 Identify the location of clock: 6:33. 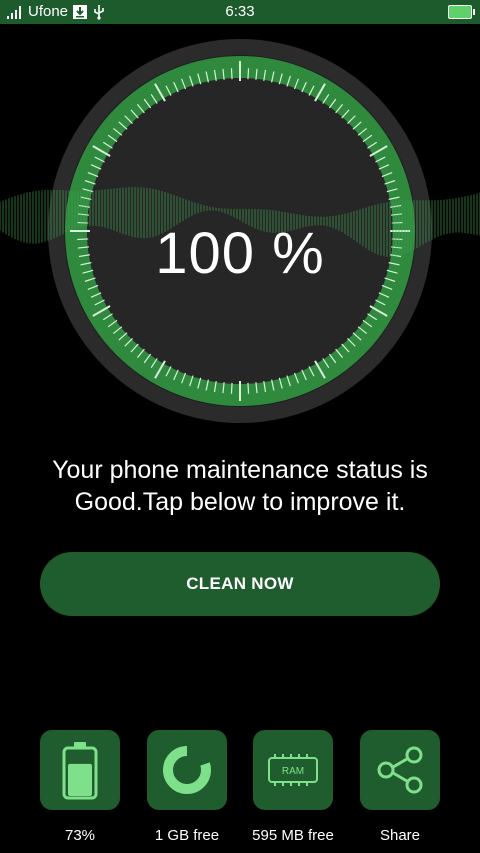
(240, 11).